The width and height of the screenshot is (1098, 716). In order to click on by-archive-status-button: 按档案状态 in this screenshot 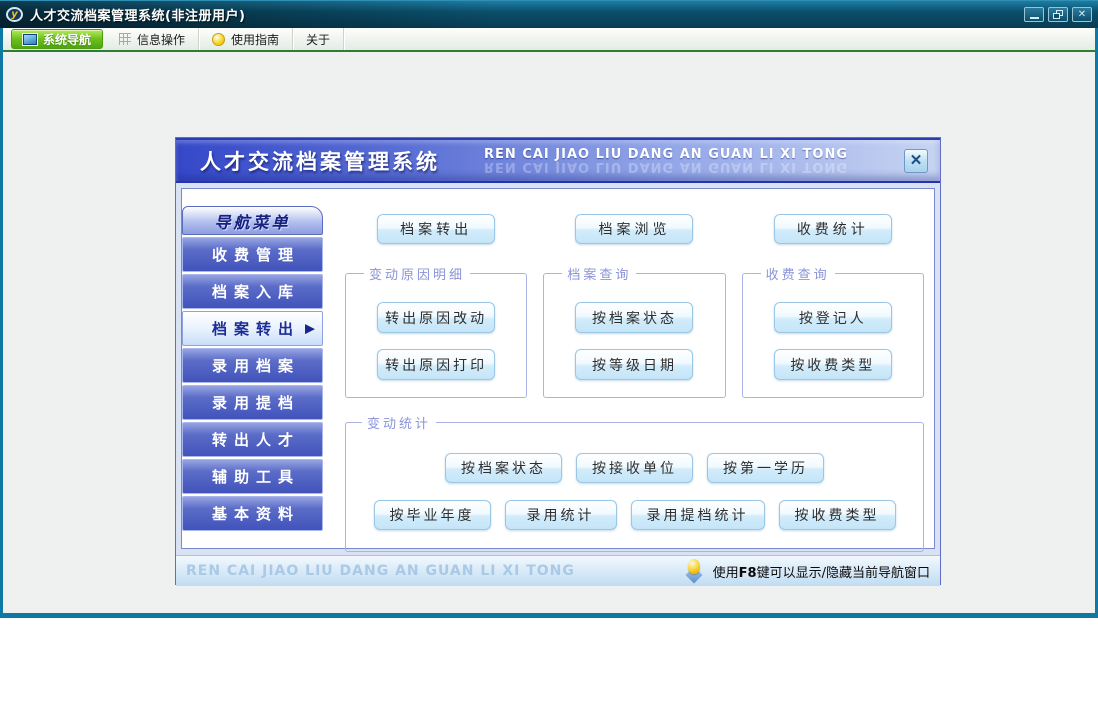, I will do `click(634, 317)`.